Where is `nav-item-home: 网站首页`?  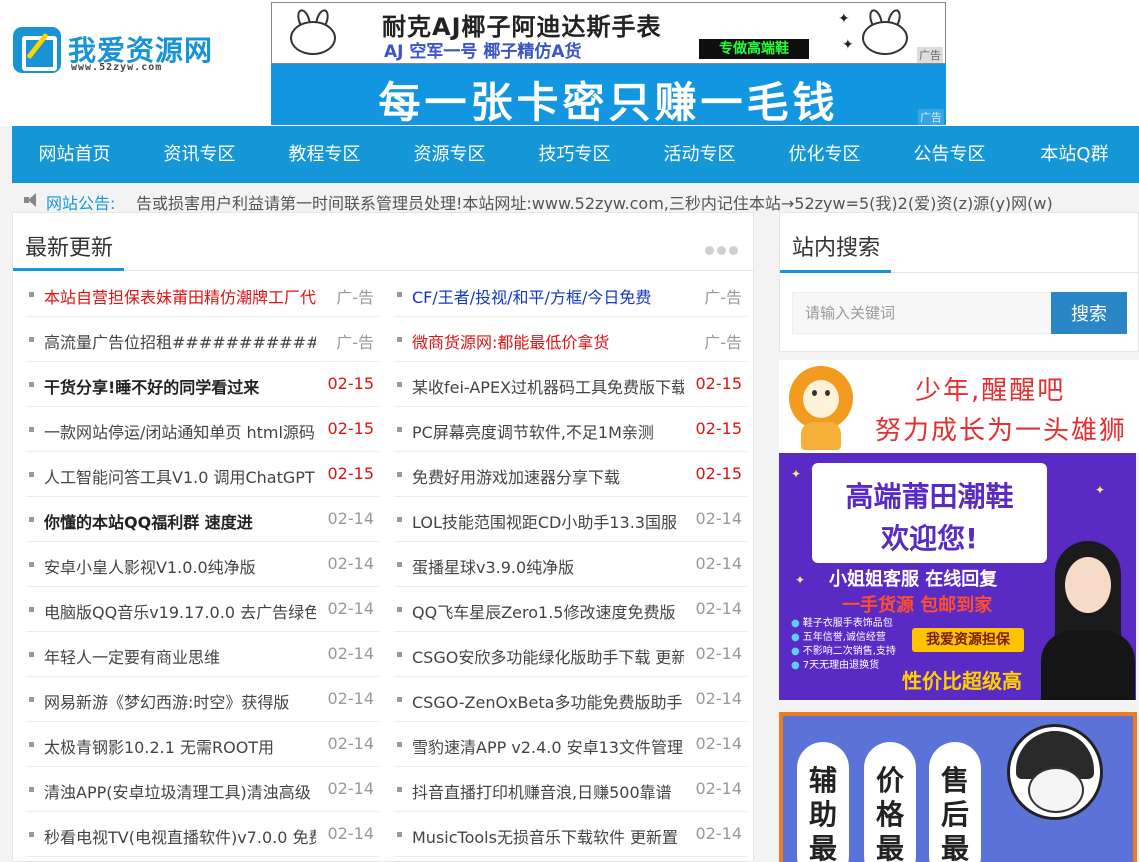 nav-item-home: 网站首页 is located at coordinates (74, 154).